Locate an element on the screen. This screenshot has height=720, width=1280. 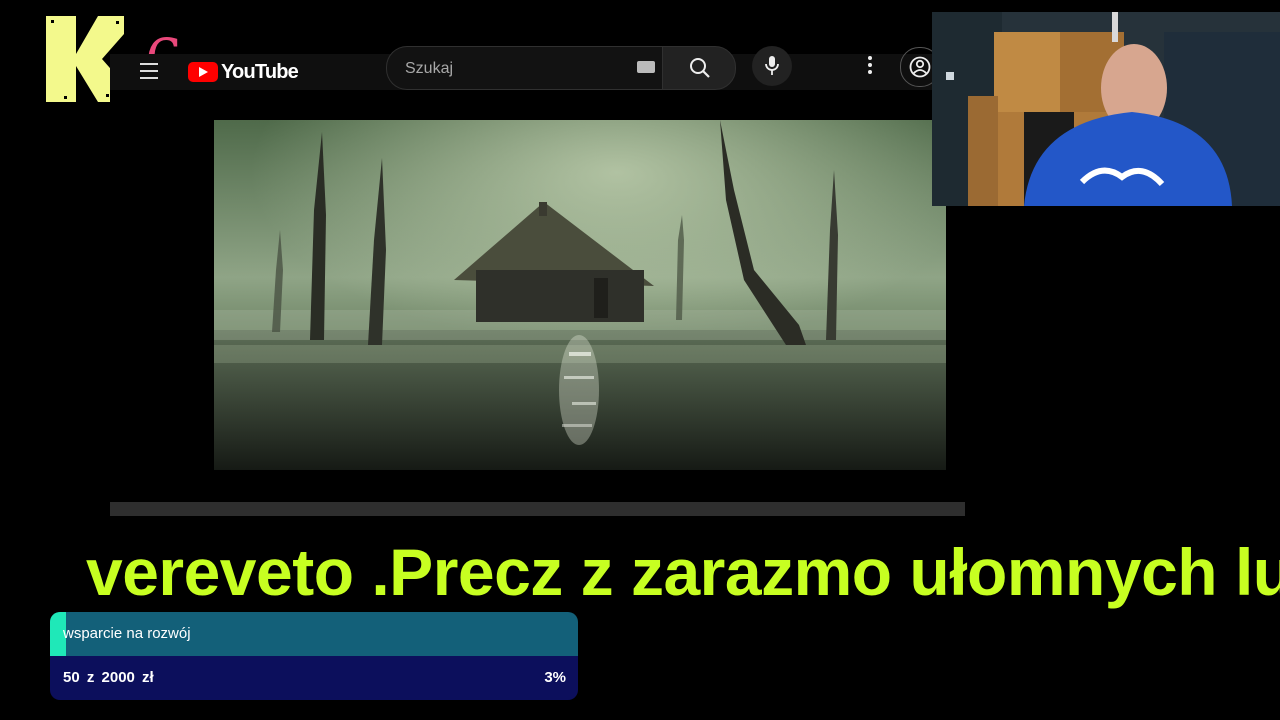
more-options-icon is located at coordinates (870, 66).